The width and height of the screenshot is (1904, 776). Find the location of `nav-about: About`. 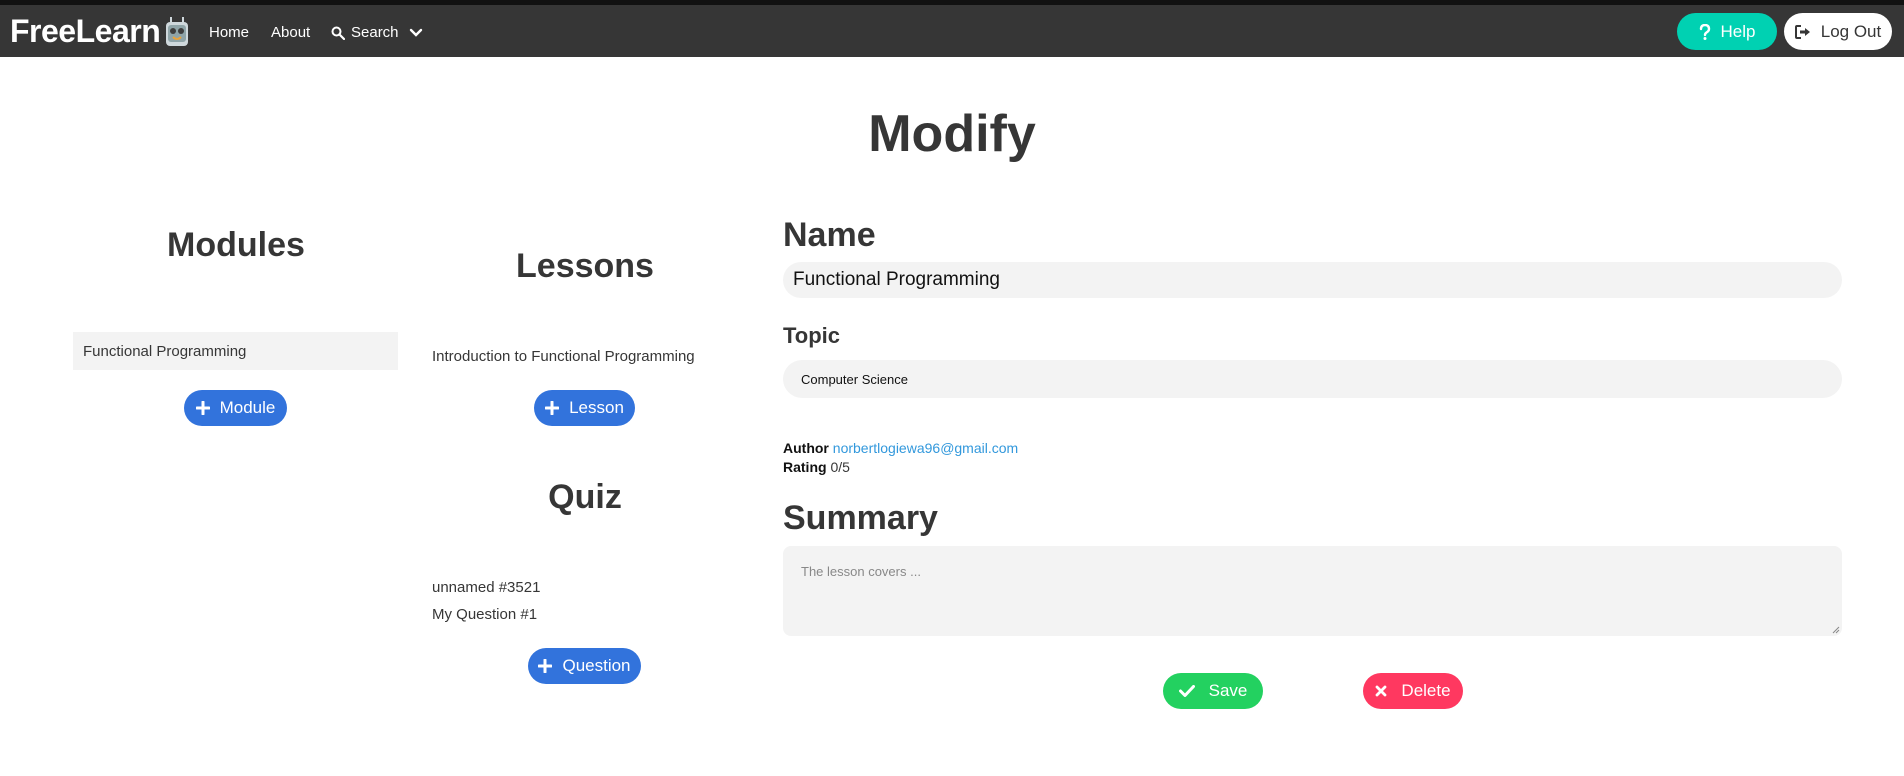

nav-about: About is located at coordinates (290, 32).